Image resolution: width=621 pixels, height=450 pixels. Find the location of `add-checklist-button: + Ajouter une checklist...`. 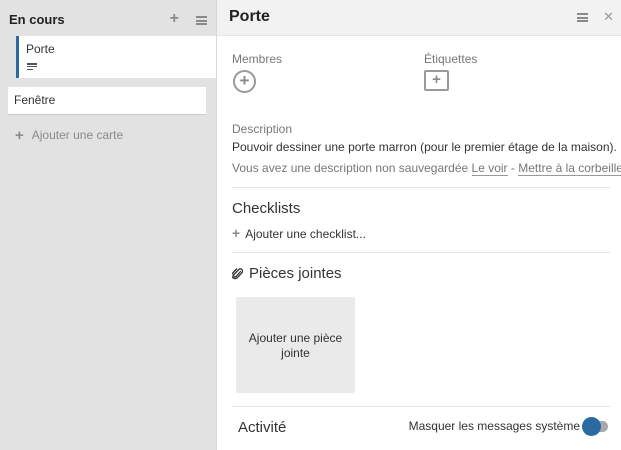

add-checklist-button: + Ajouter une checklist... is located at coordinates (299, 233).